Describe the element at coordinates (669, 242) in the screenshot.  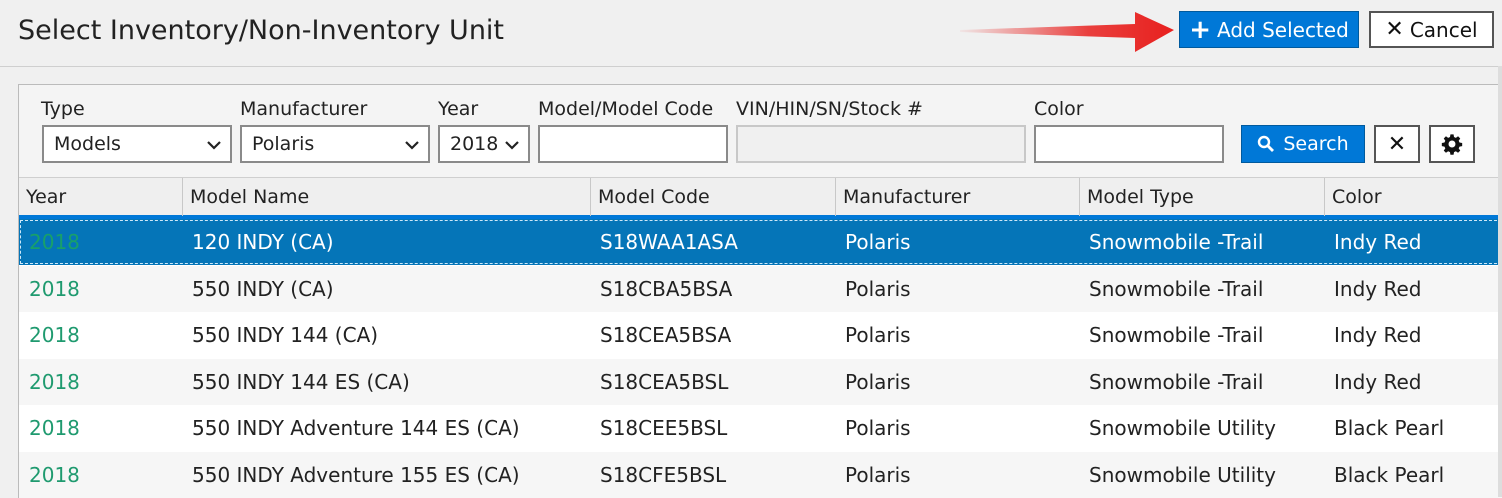
I see `cell-model-code: S18WAA1ASA` at that location.